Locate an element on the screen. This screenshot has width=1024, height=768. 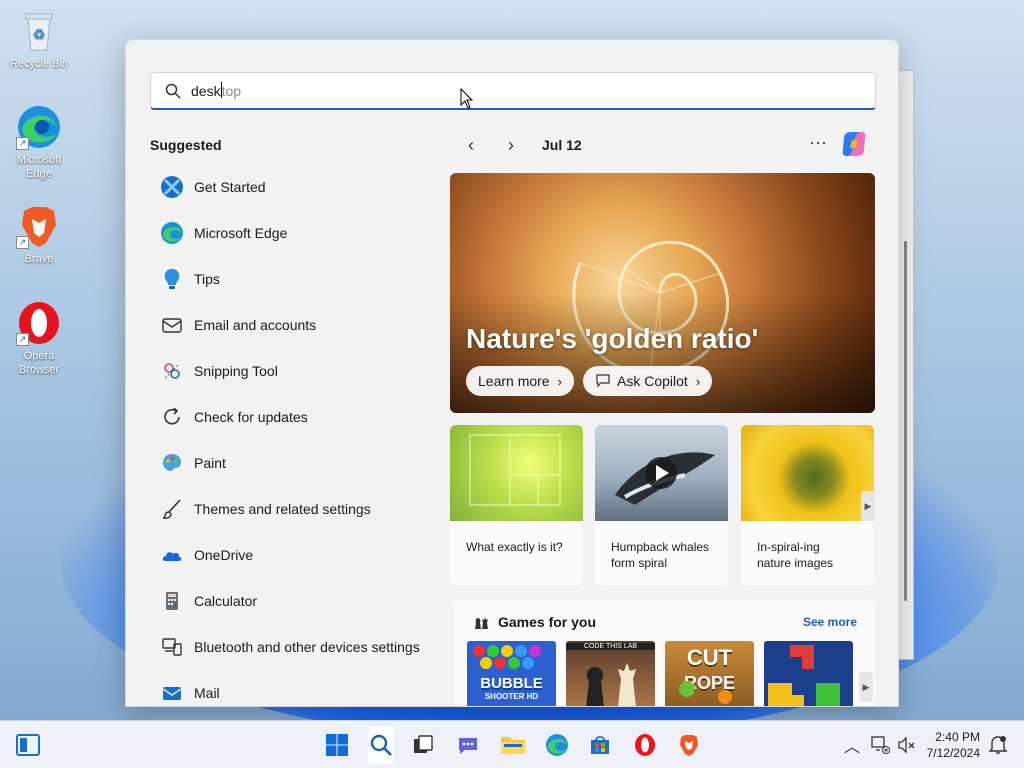
suggested-item-label: Paint is located at coordinates (210, 463).